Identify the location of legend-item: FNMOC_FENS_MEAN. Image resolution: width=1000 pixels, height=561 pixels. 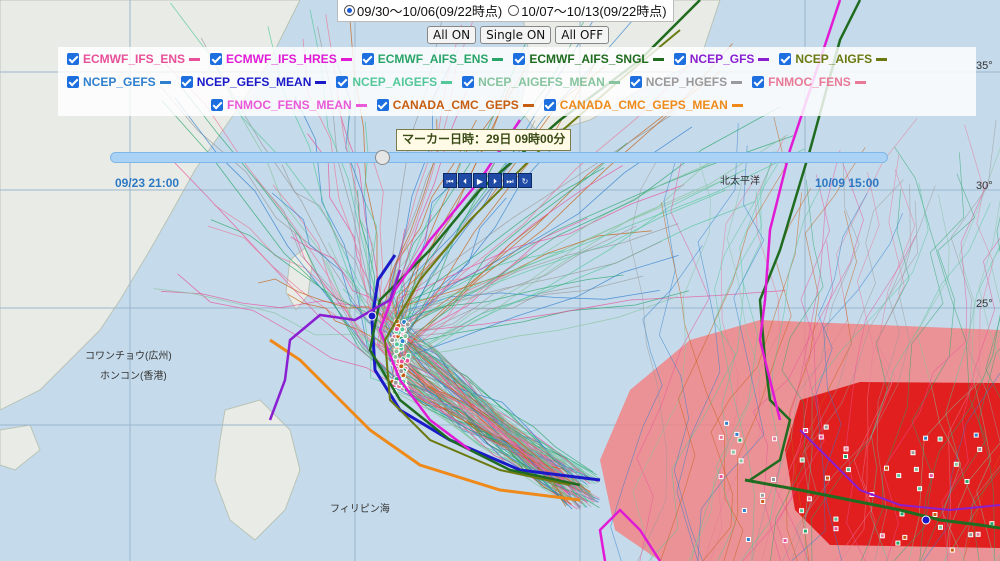
(289, 105).